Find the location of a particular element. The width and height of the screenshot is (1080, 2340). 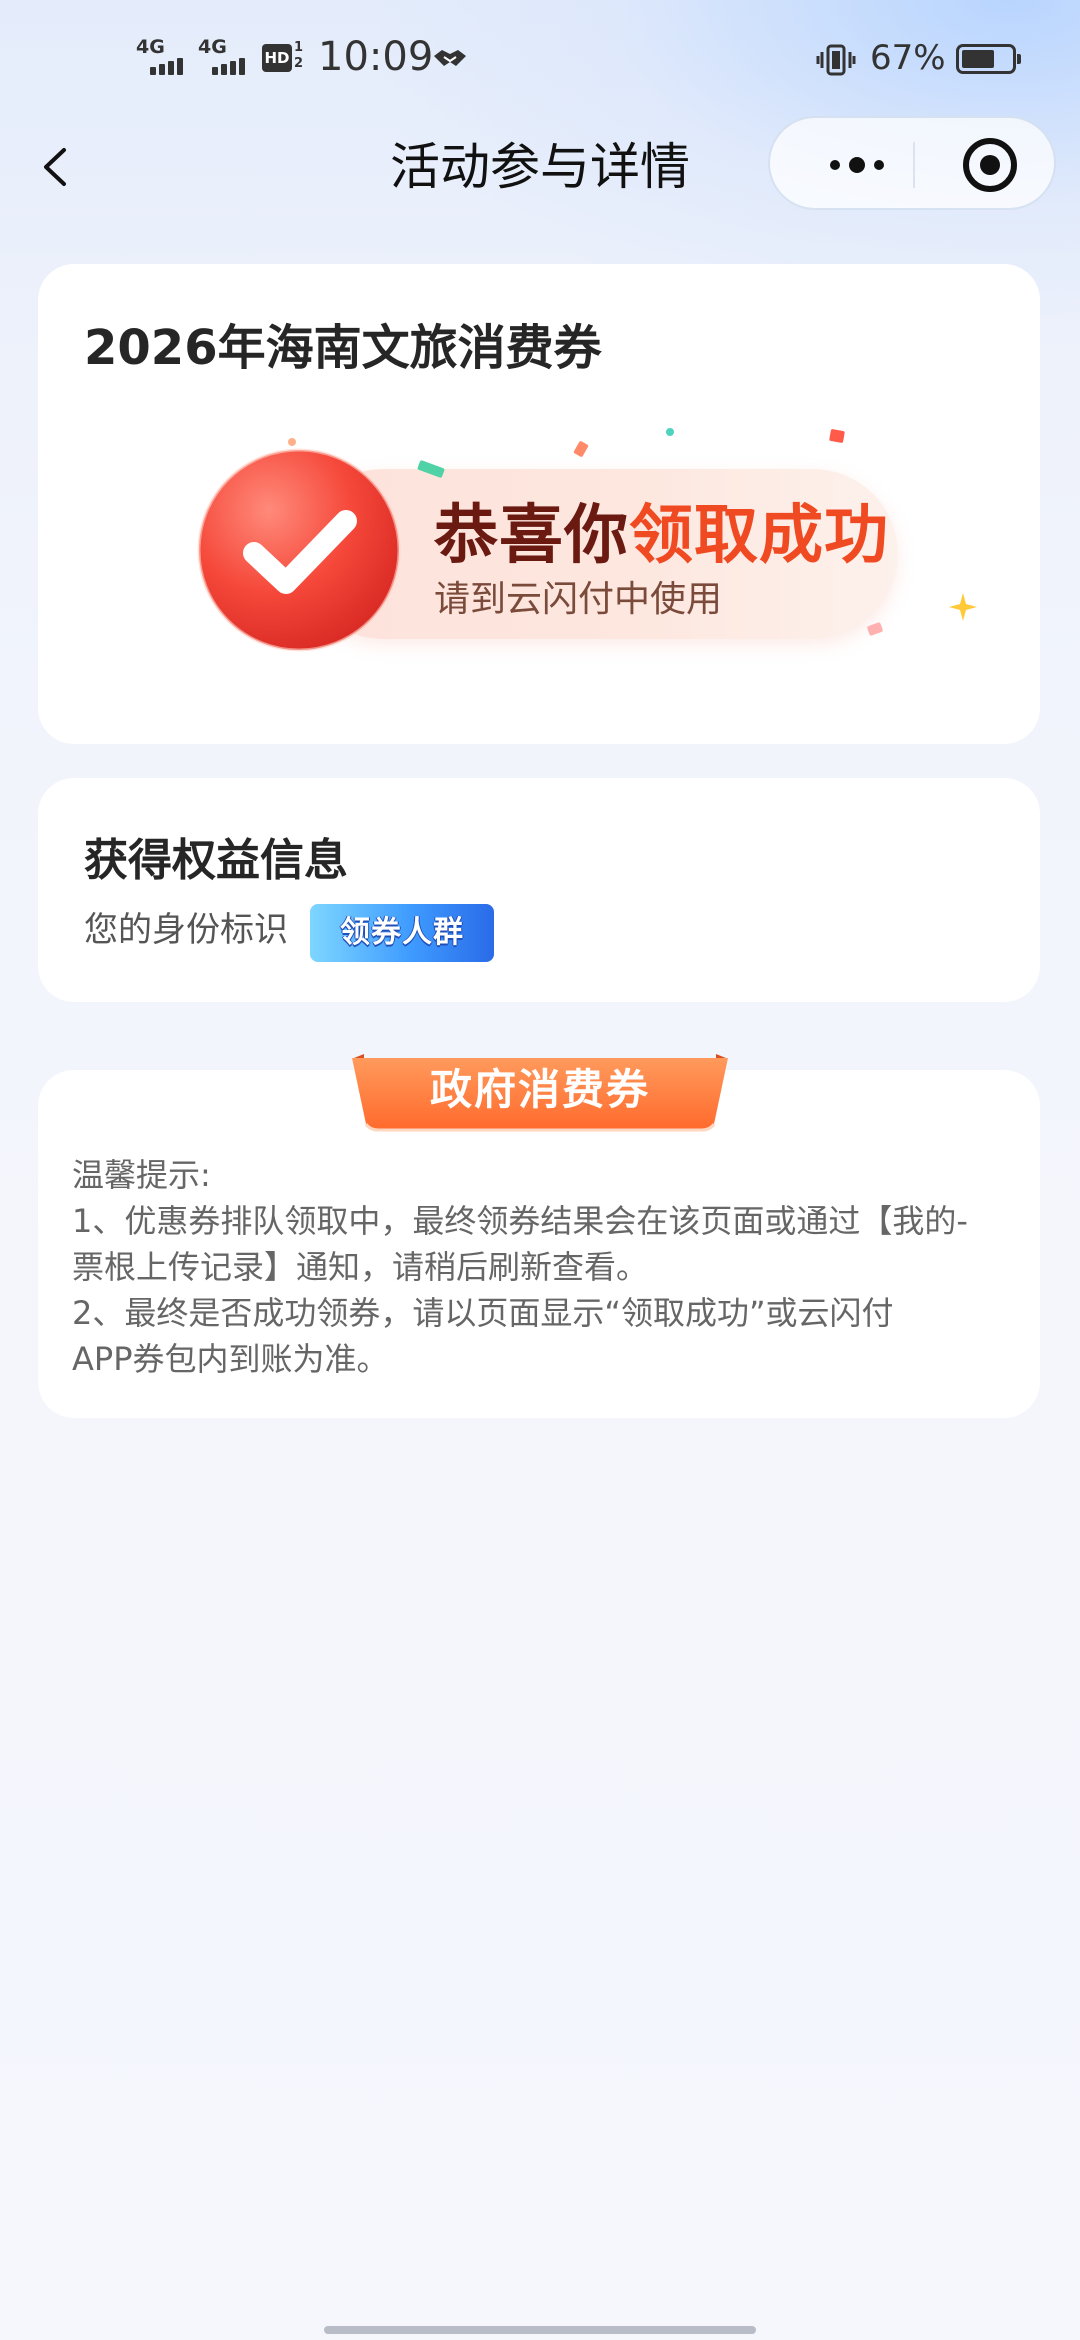

signal-2: 4G is located at coordinates (221, 56).